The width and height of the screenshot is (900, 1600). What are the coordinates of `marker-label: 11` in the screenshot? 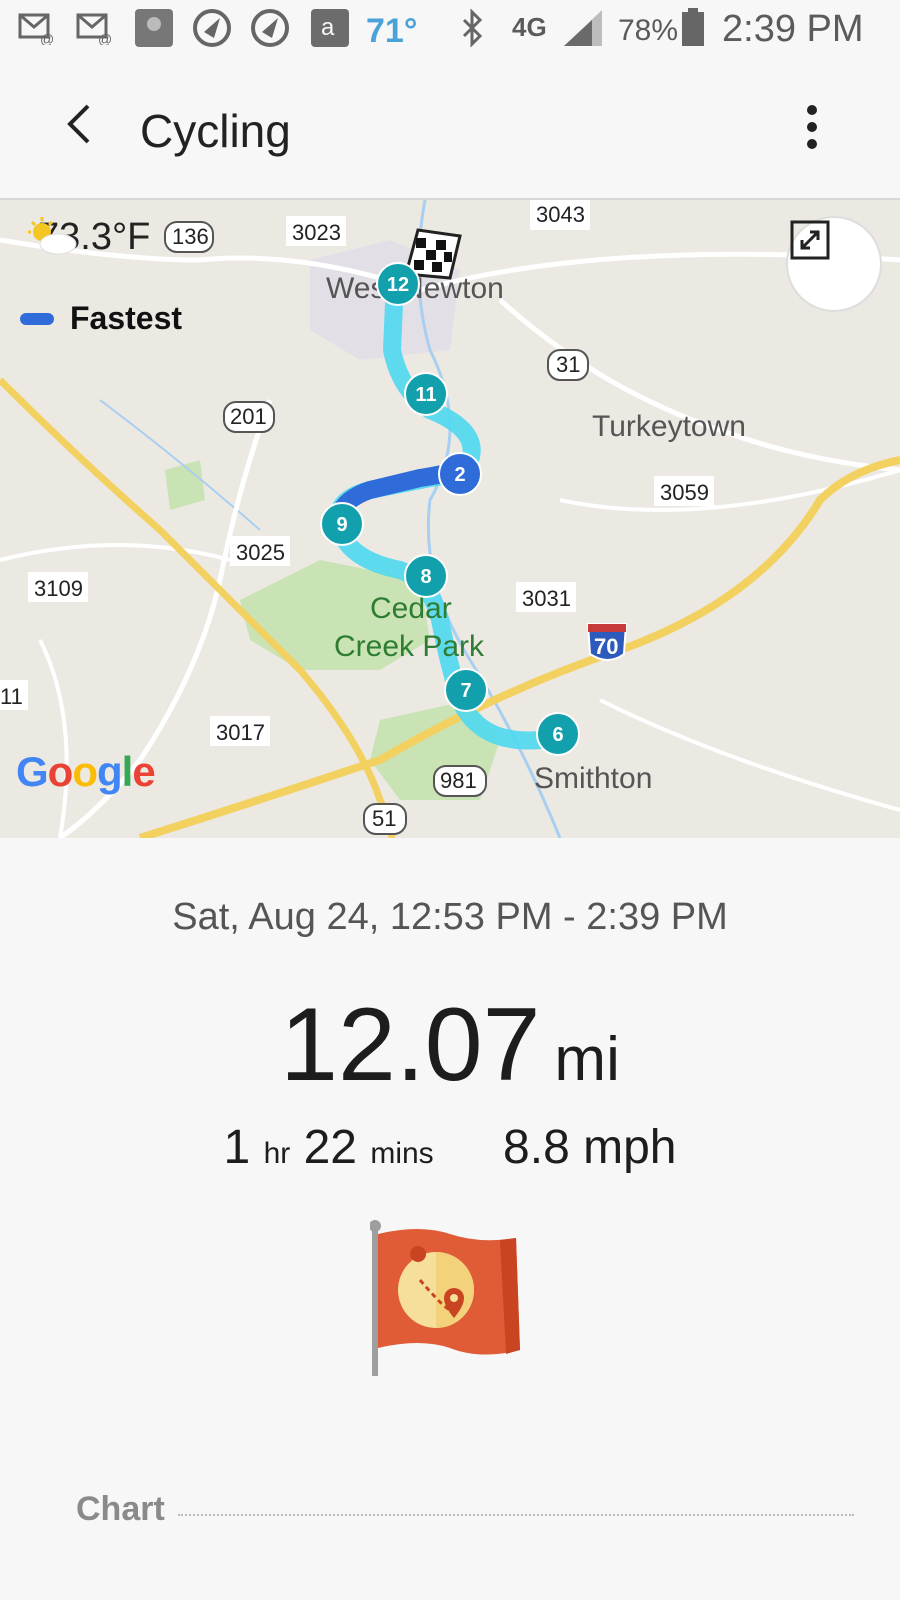 It's located at (425, 395).